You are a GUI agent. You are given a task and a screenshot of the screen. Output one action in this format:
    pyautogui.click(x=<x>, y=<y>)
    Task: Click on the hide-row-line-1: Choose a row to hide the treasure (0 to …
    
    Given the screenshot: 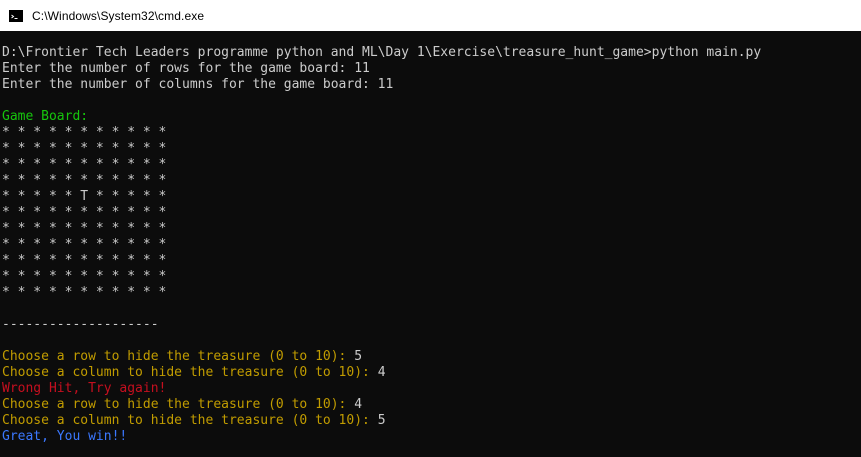 What is the action you would take?
    pyautogui.click(x=182, y=357)
    